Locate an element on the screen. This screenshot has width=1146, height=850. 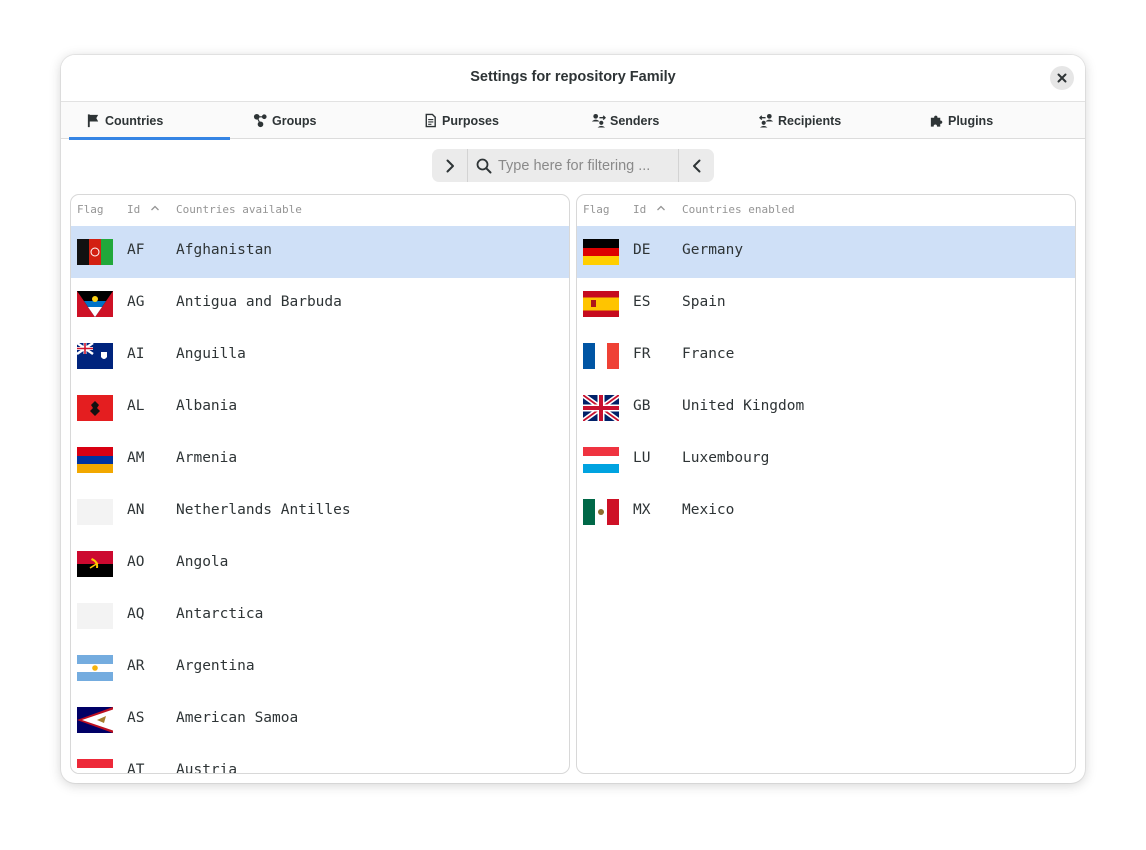
flag-icon is located at coordinates (93, 121).